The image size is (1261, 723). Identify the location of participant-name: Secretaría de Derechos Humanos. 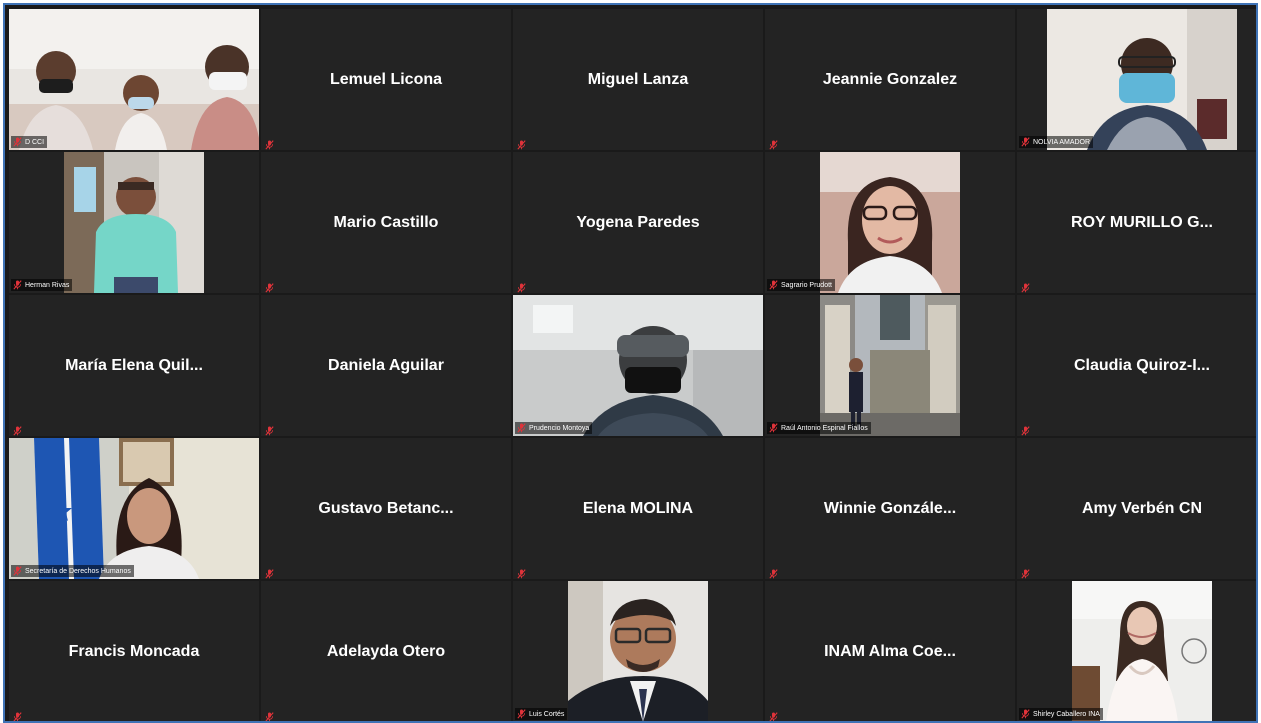
(78, 571).